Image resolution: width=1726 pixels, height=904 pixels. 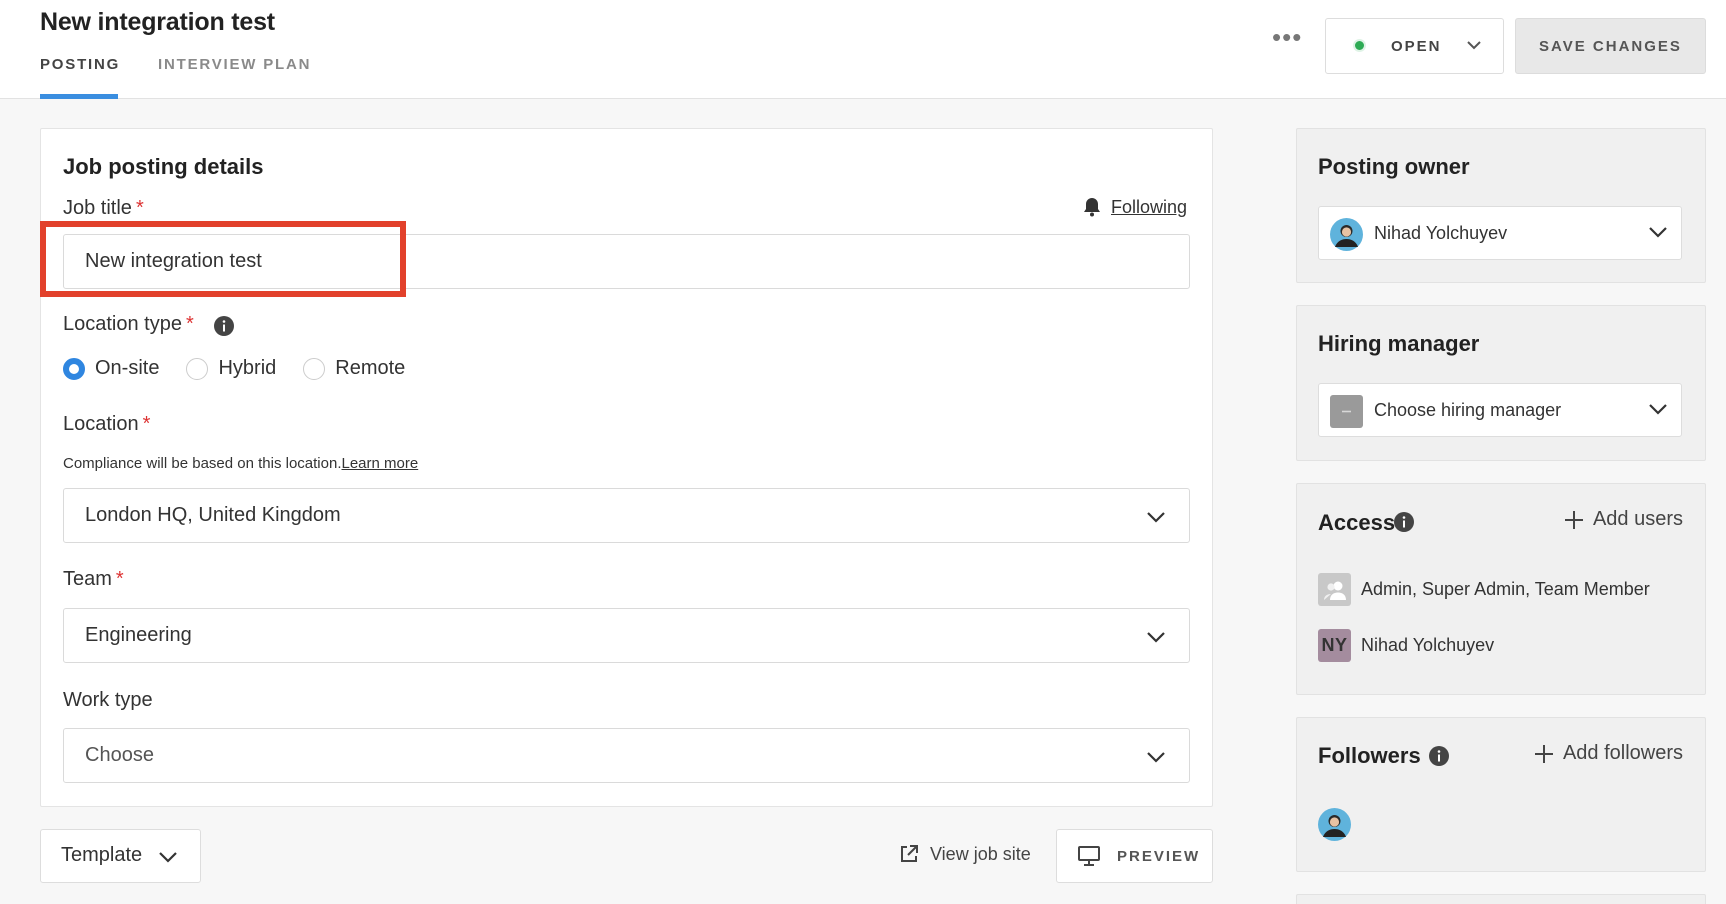 I want to click on posting-owner-select: Nihad Yolchuyev, so click(x=1500, y=233).